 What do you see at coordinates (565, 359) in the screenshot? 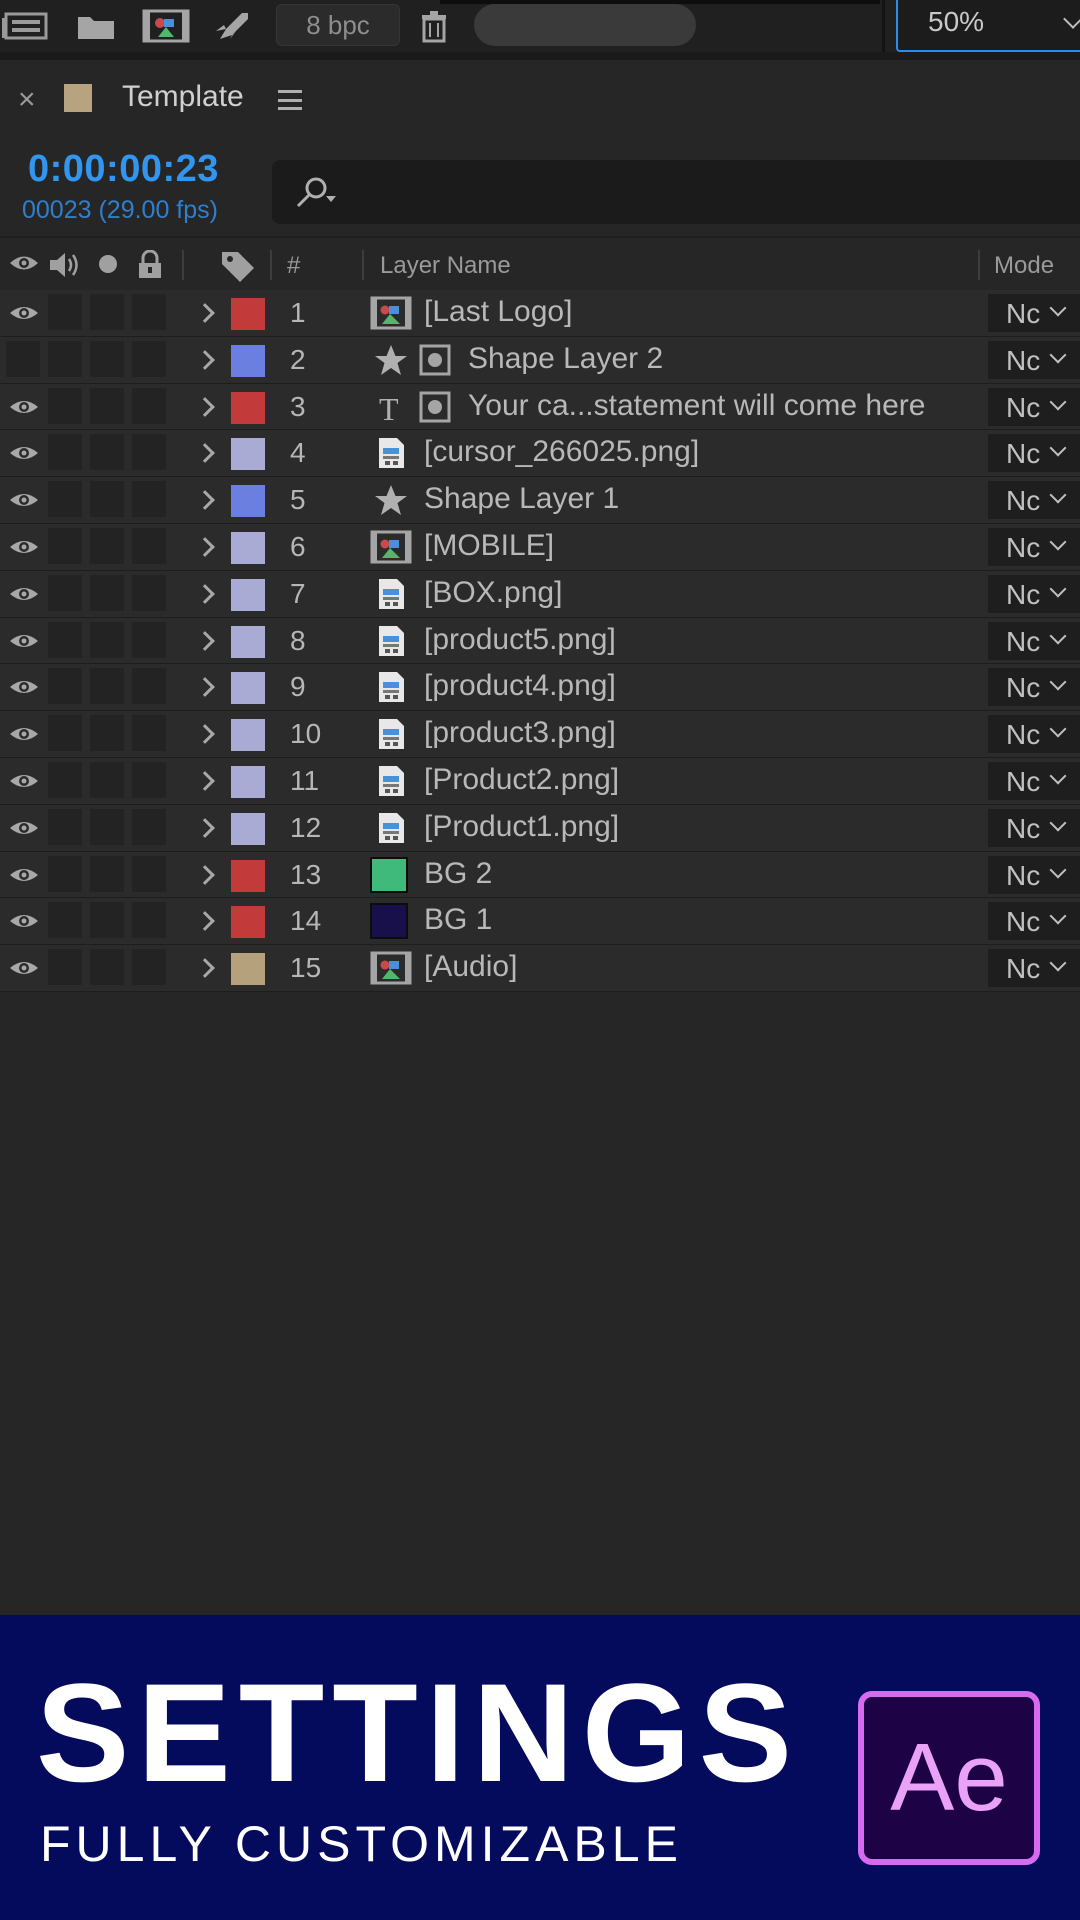
I see `layer-name: Shape Layer 2` at bounding box center [565, 359].